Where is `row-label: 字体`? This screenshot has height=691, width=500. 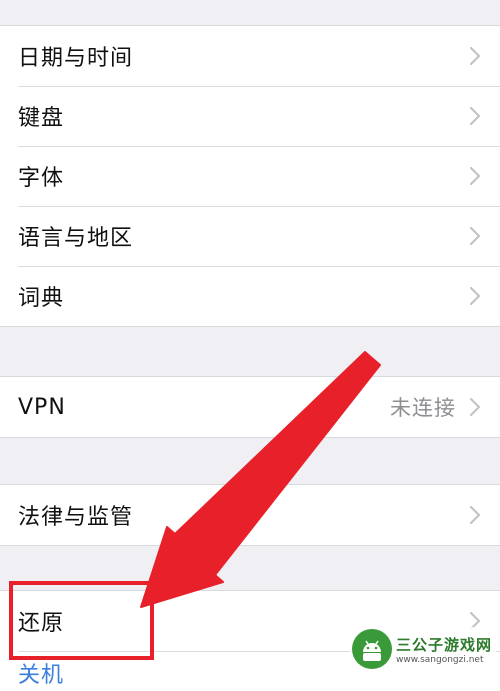
row-label: 字体 is located at coordinates (41, 178).